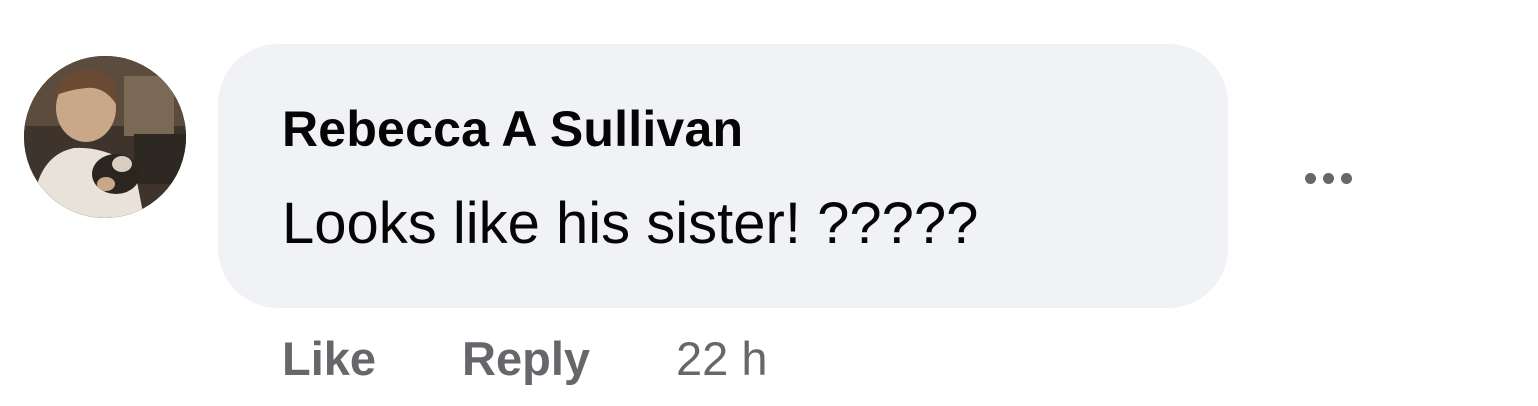 This screenshot has width=1538, height=406. What do you see at coordinates (512, 129) in the screenshot?
I see `comment-author: Rebecca A Sullivan` at bounding box center [512, 129].